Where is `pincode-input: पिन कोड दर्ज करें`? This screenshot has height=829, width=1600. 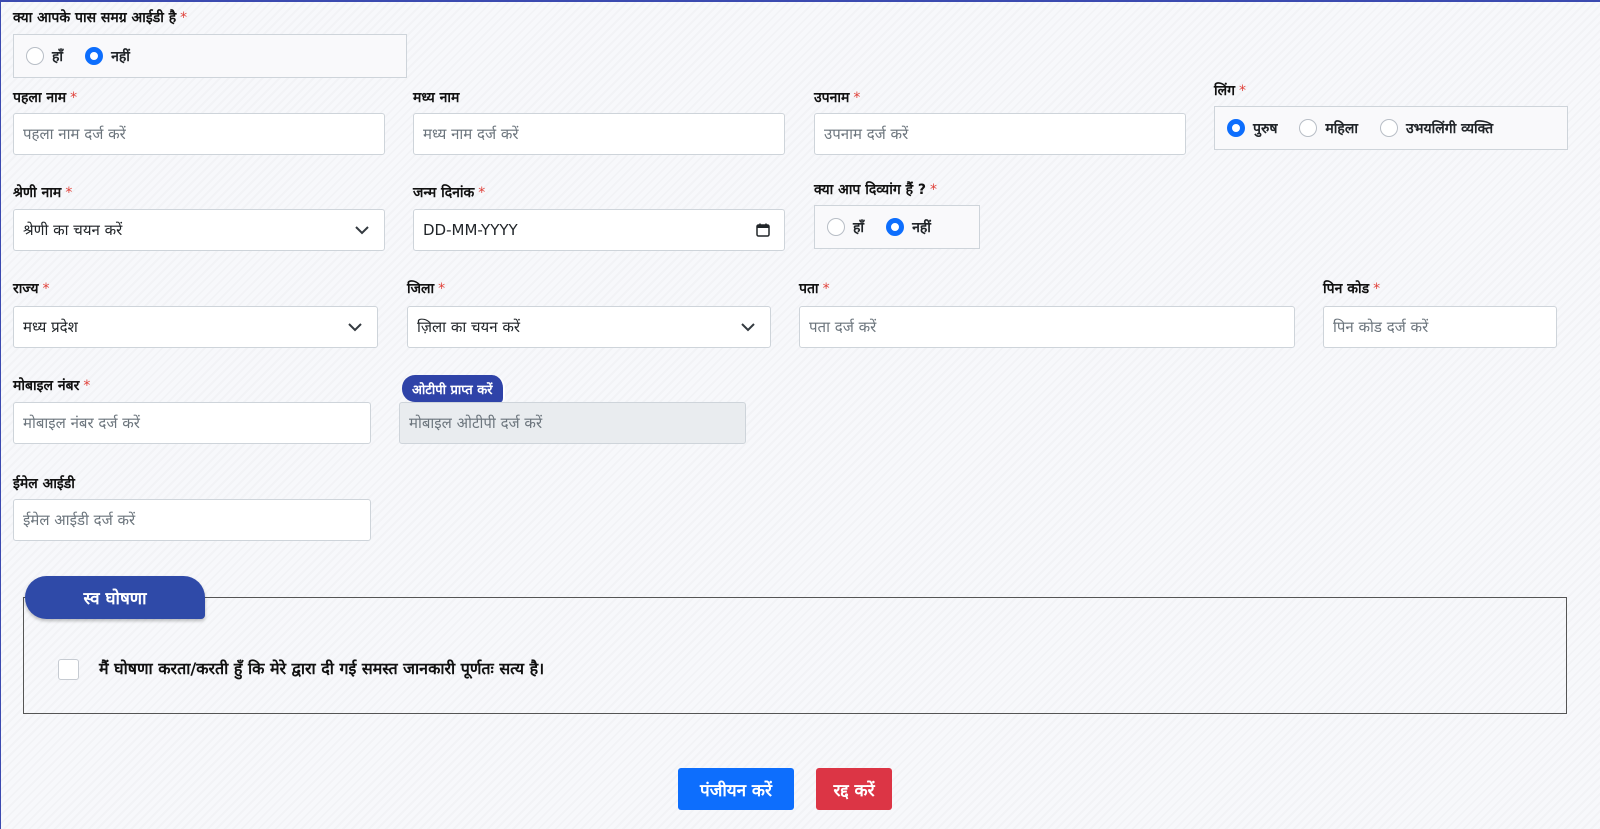 pincode-input: पिन कोड दर्ज करें is located at coordinates (1440, 327).